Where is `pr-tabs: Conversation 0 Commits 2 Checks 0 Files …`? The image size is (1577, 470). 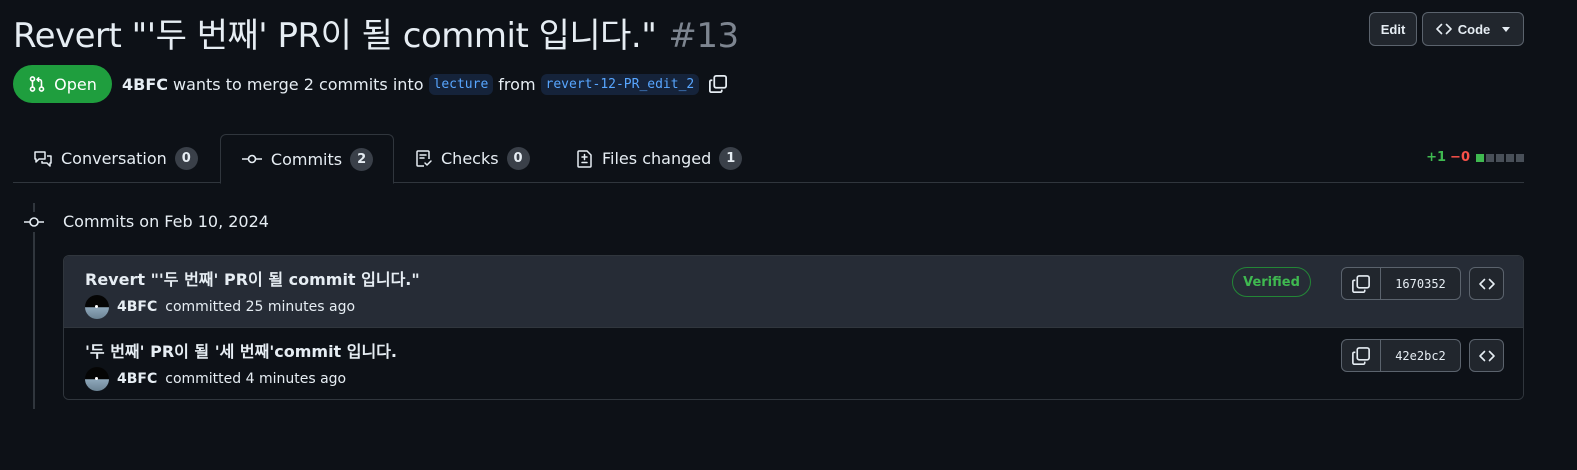 pr-tabs: Conversation 0 Commits 2 Checks 0 Files … is located at coordinates (768, 159).